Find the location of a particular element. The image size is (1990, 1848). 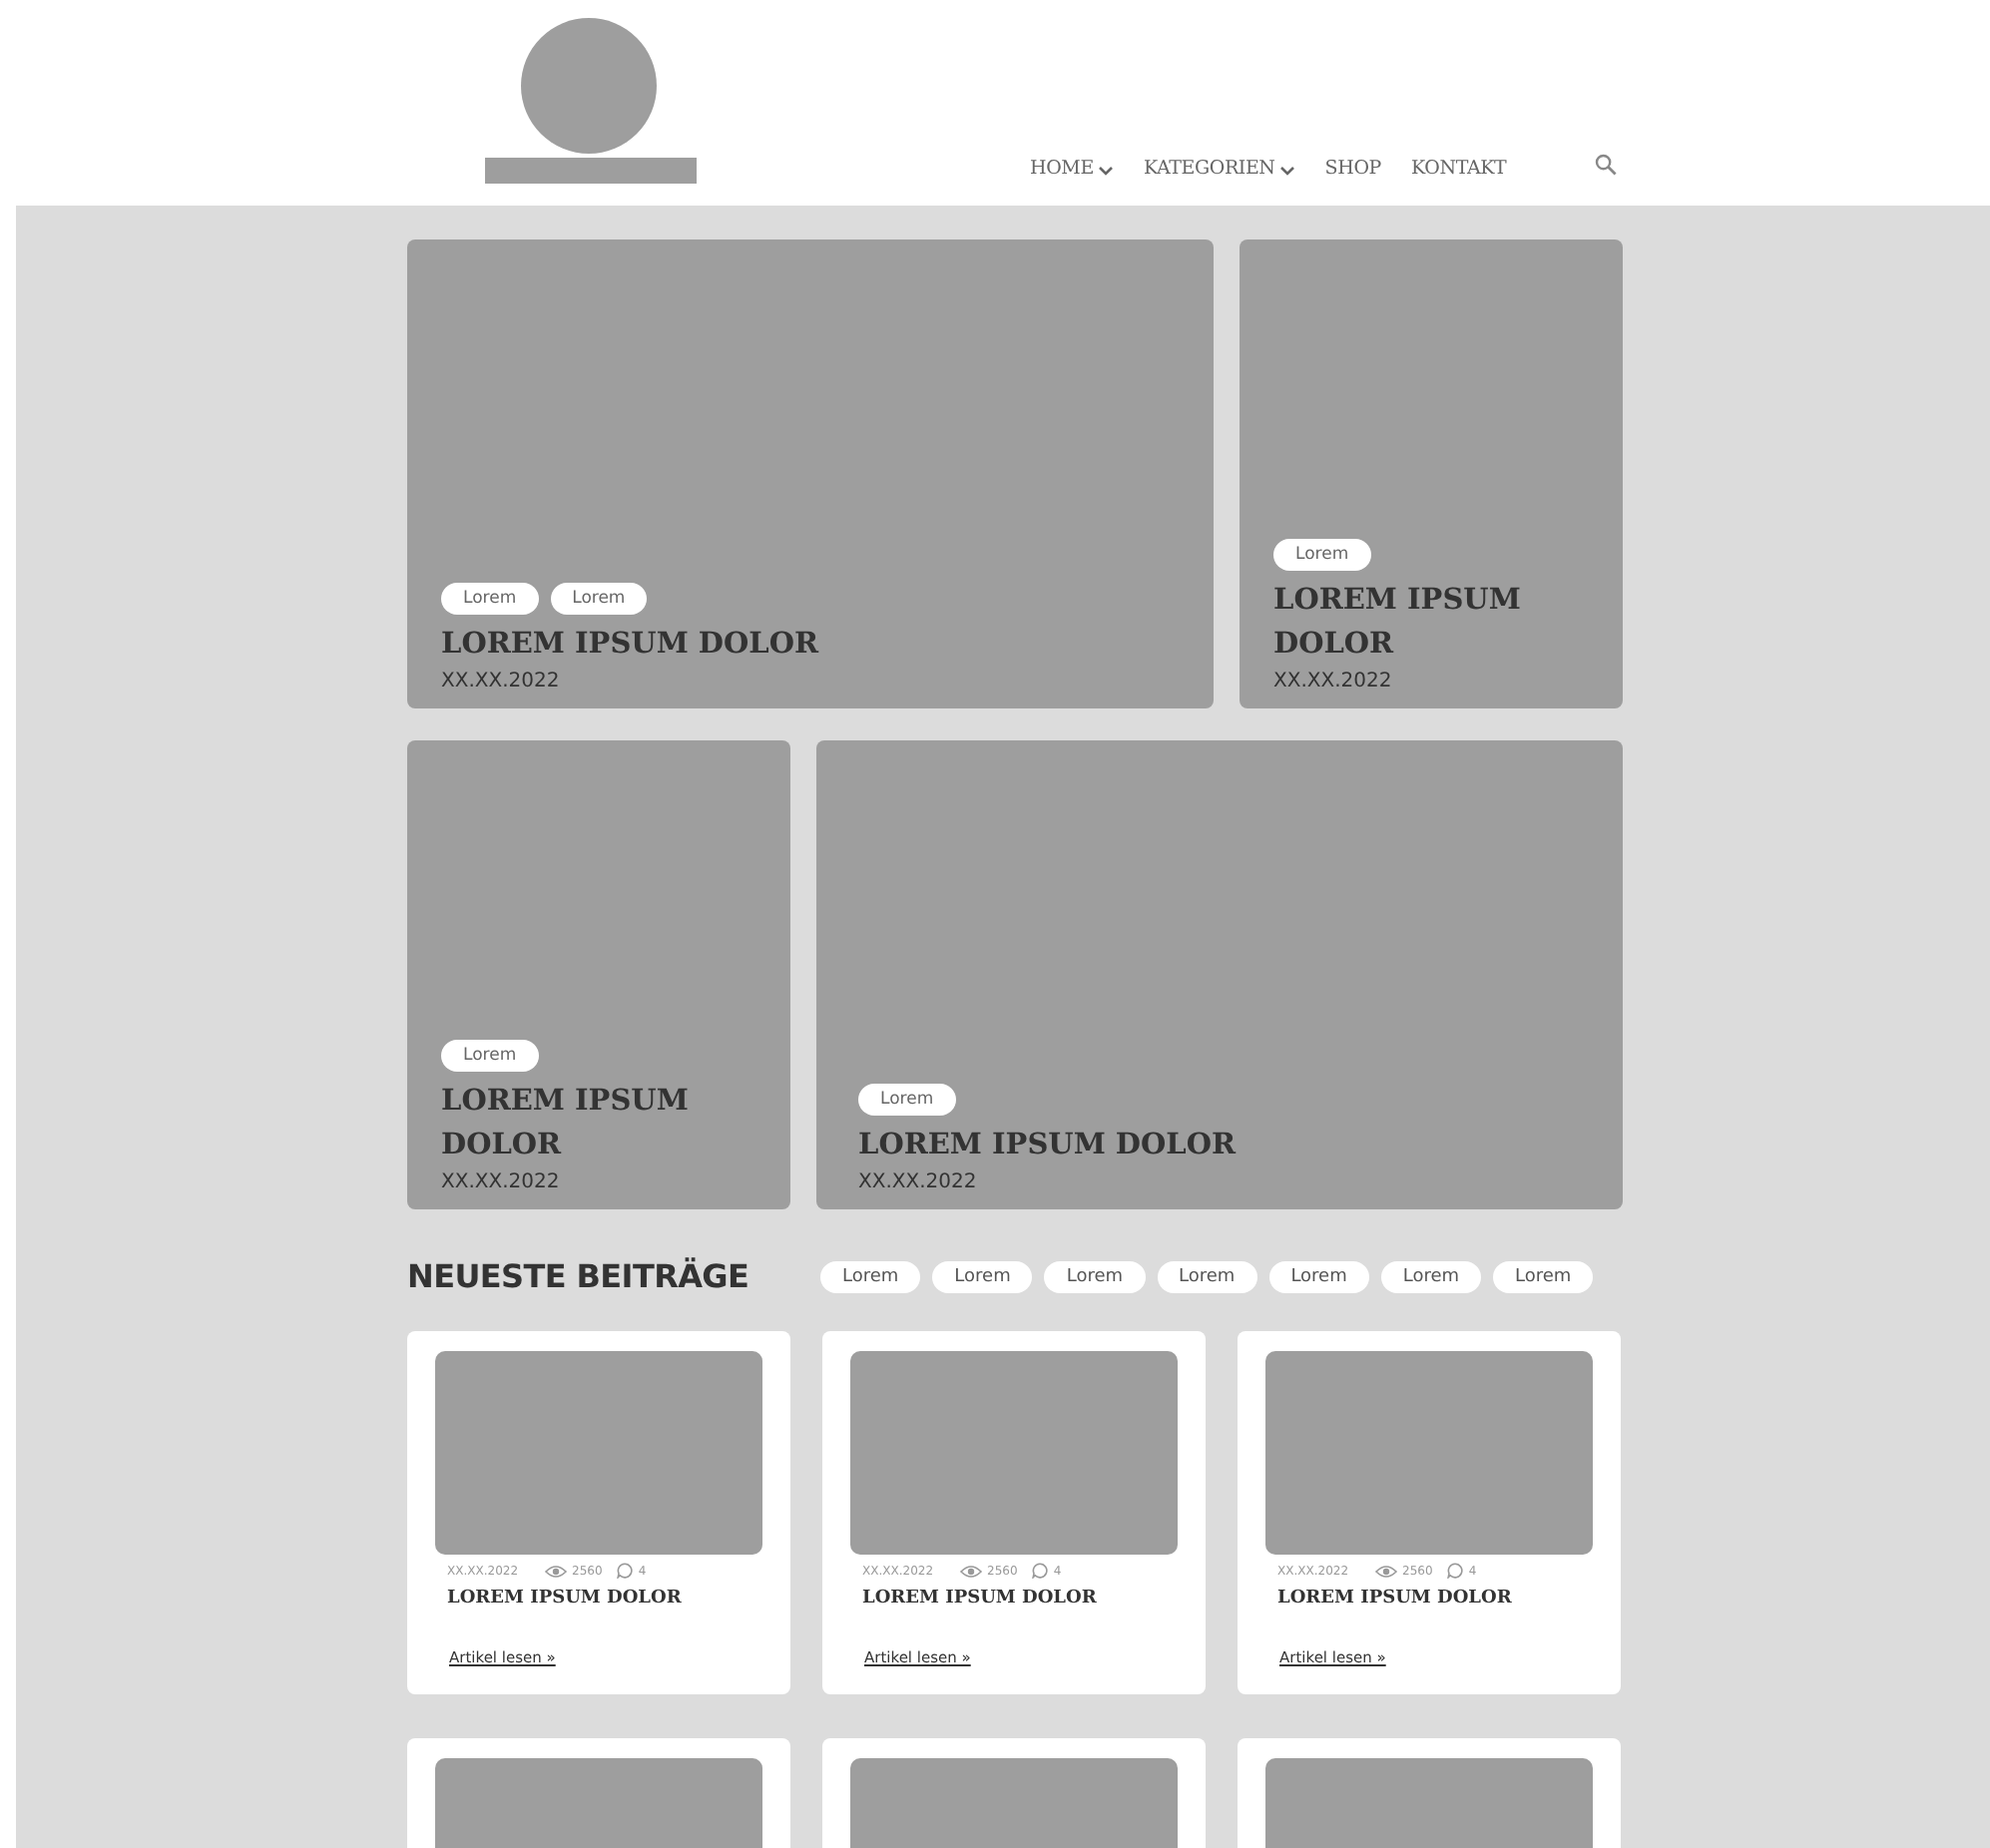

nav-link: KATEGORIEN is located at coordinates (1219, 169).